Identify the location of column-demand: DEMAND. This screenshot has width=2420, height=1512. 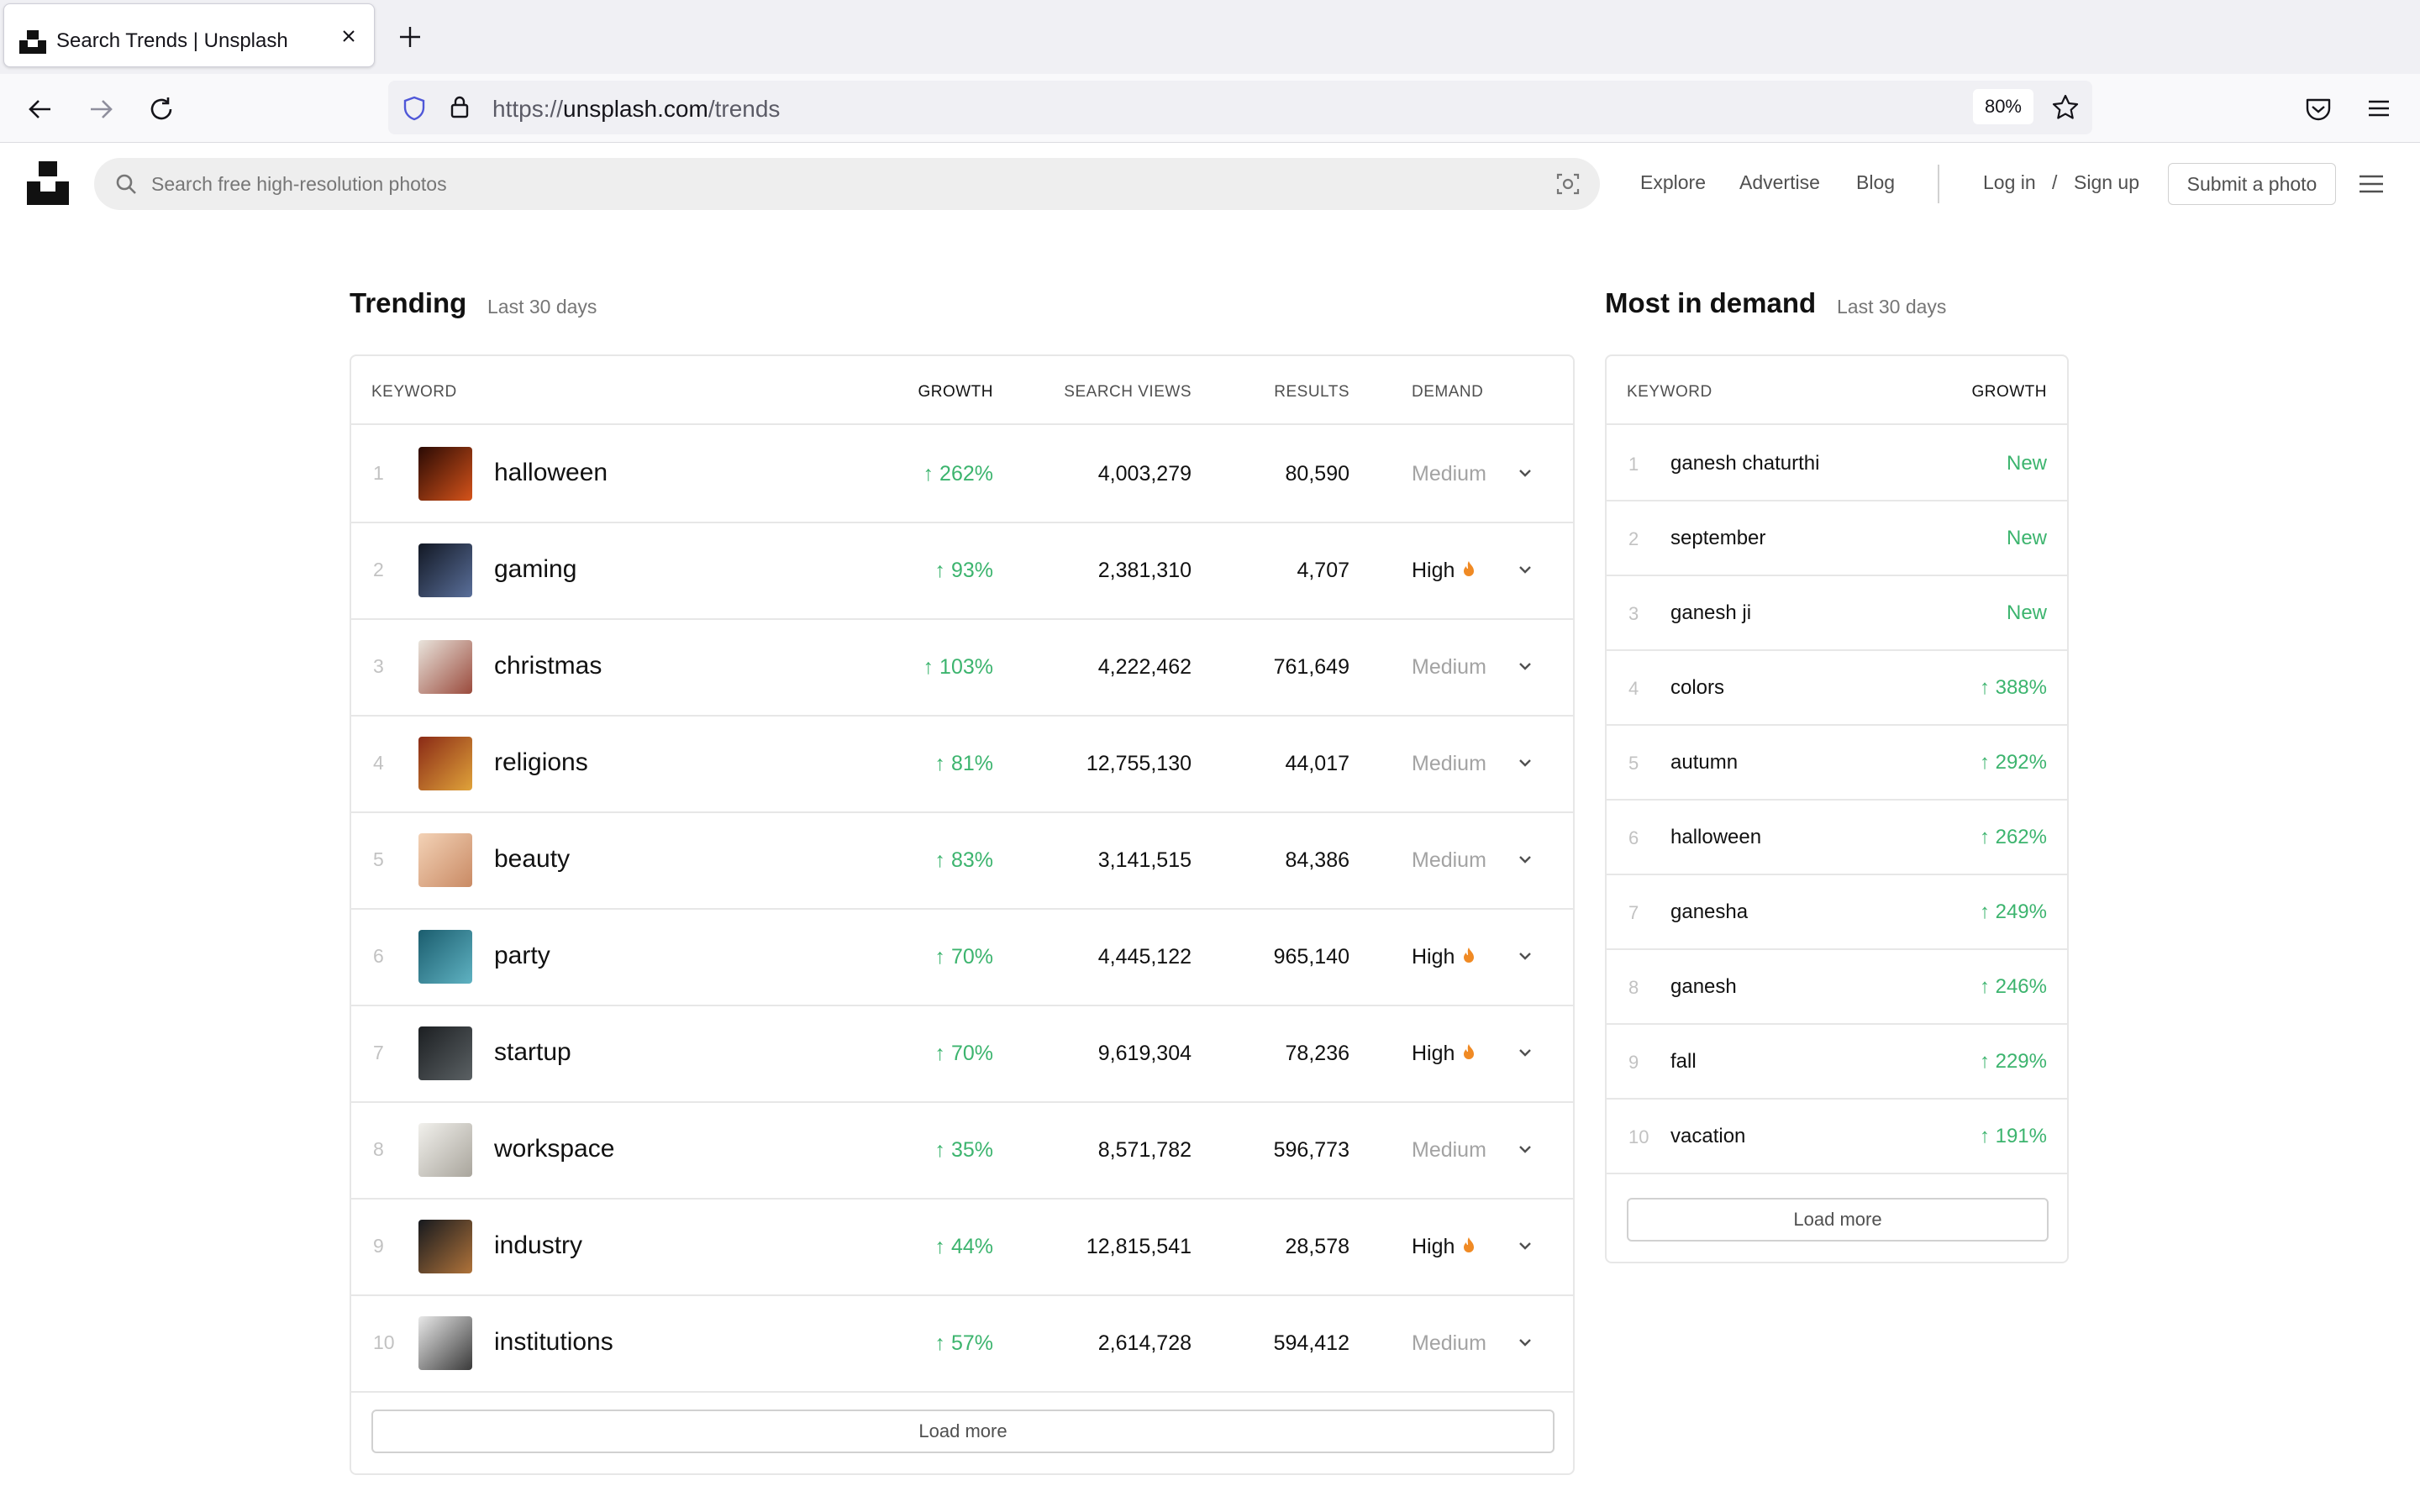
(1447, 392).